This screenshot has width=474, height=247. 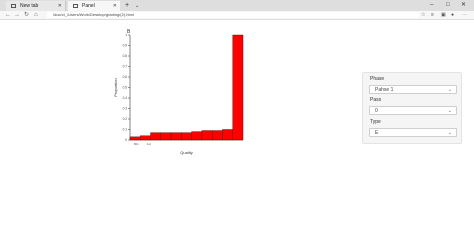 What do you see at coordinates (125, 130) in the screenshot?
I see `y-tick-label: 0.1` at bounding box center [125, 130].